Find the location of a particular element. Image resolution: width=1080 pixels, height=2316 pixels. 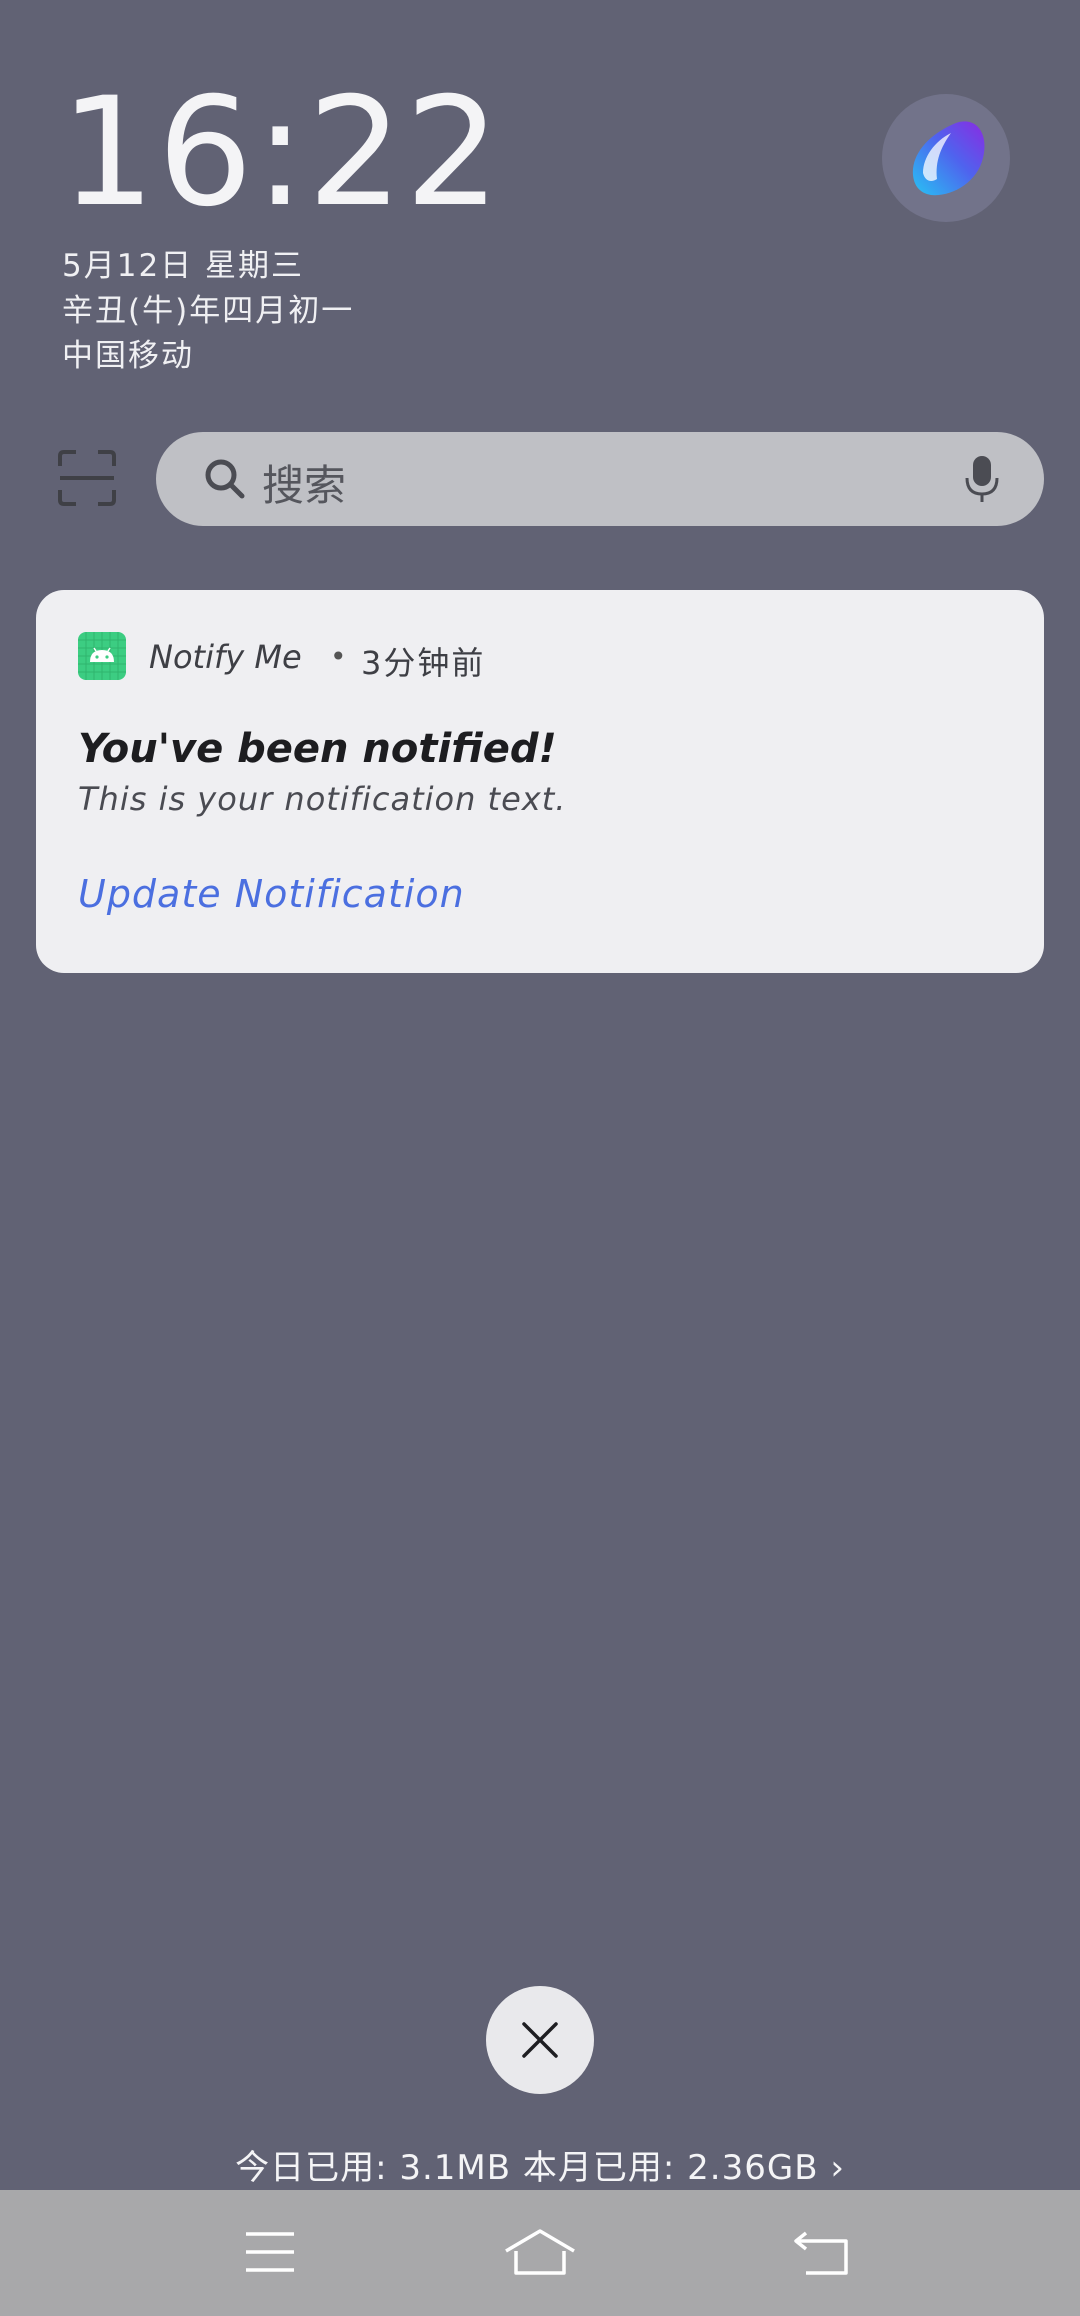

assistant-orb-icon is located at coordinates (948, 158).